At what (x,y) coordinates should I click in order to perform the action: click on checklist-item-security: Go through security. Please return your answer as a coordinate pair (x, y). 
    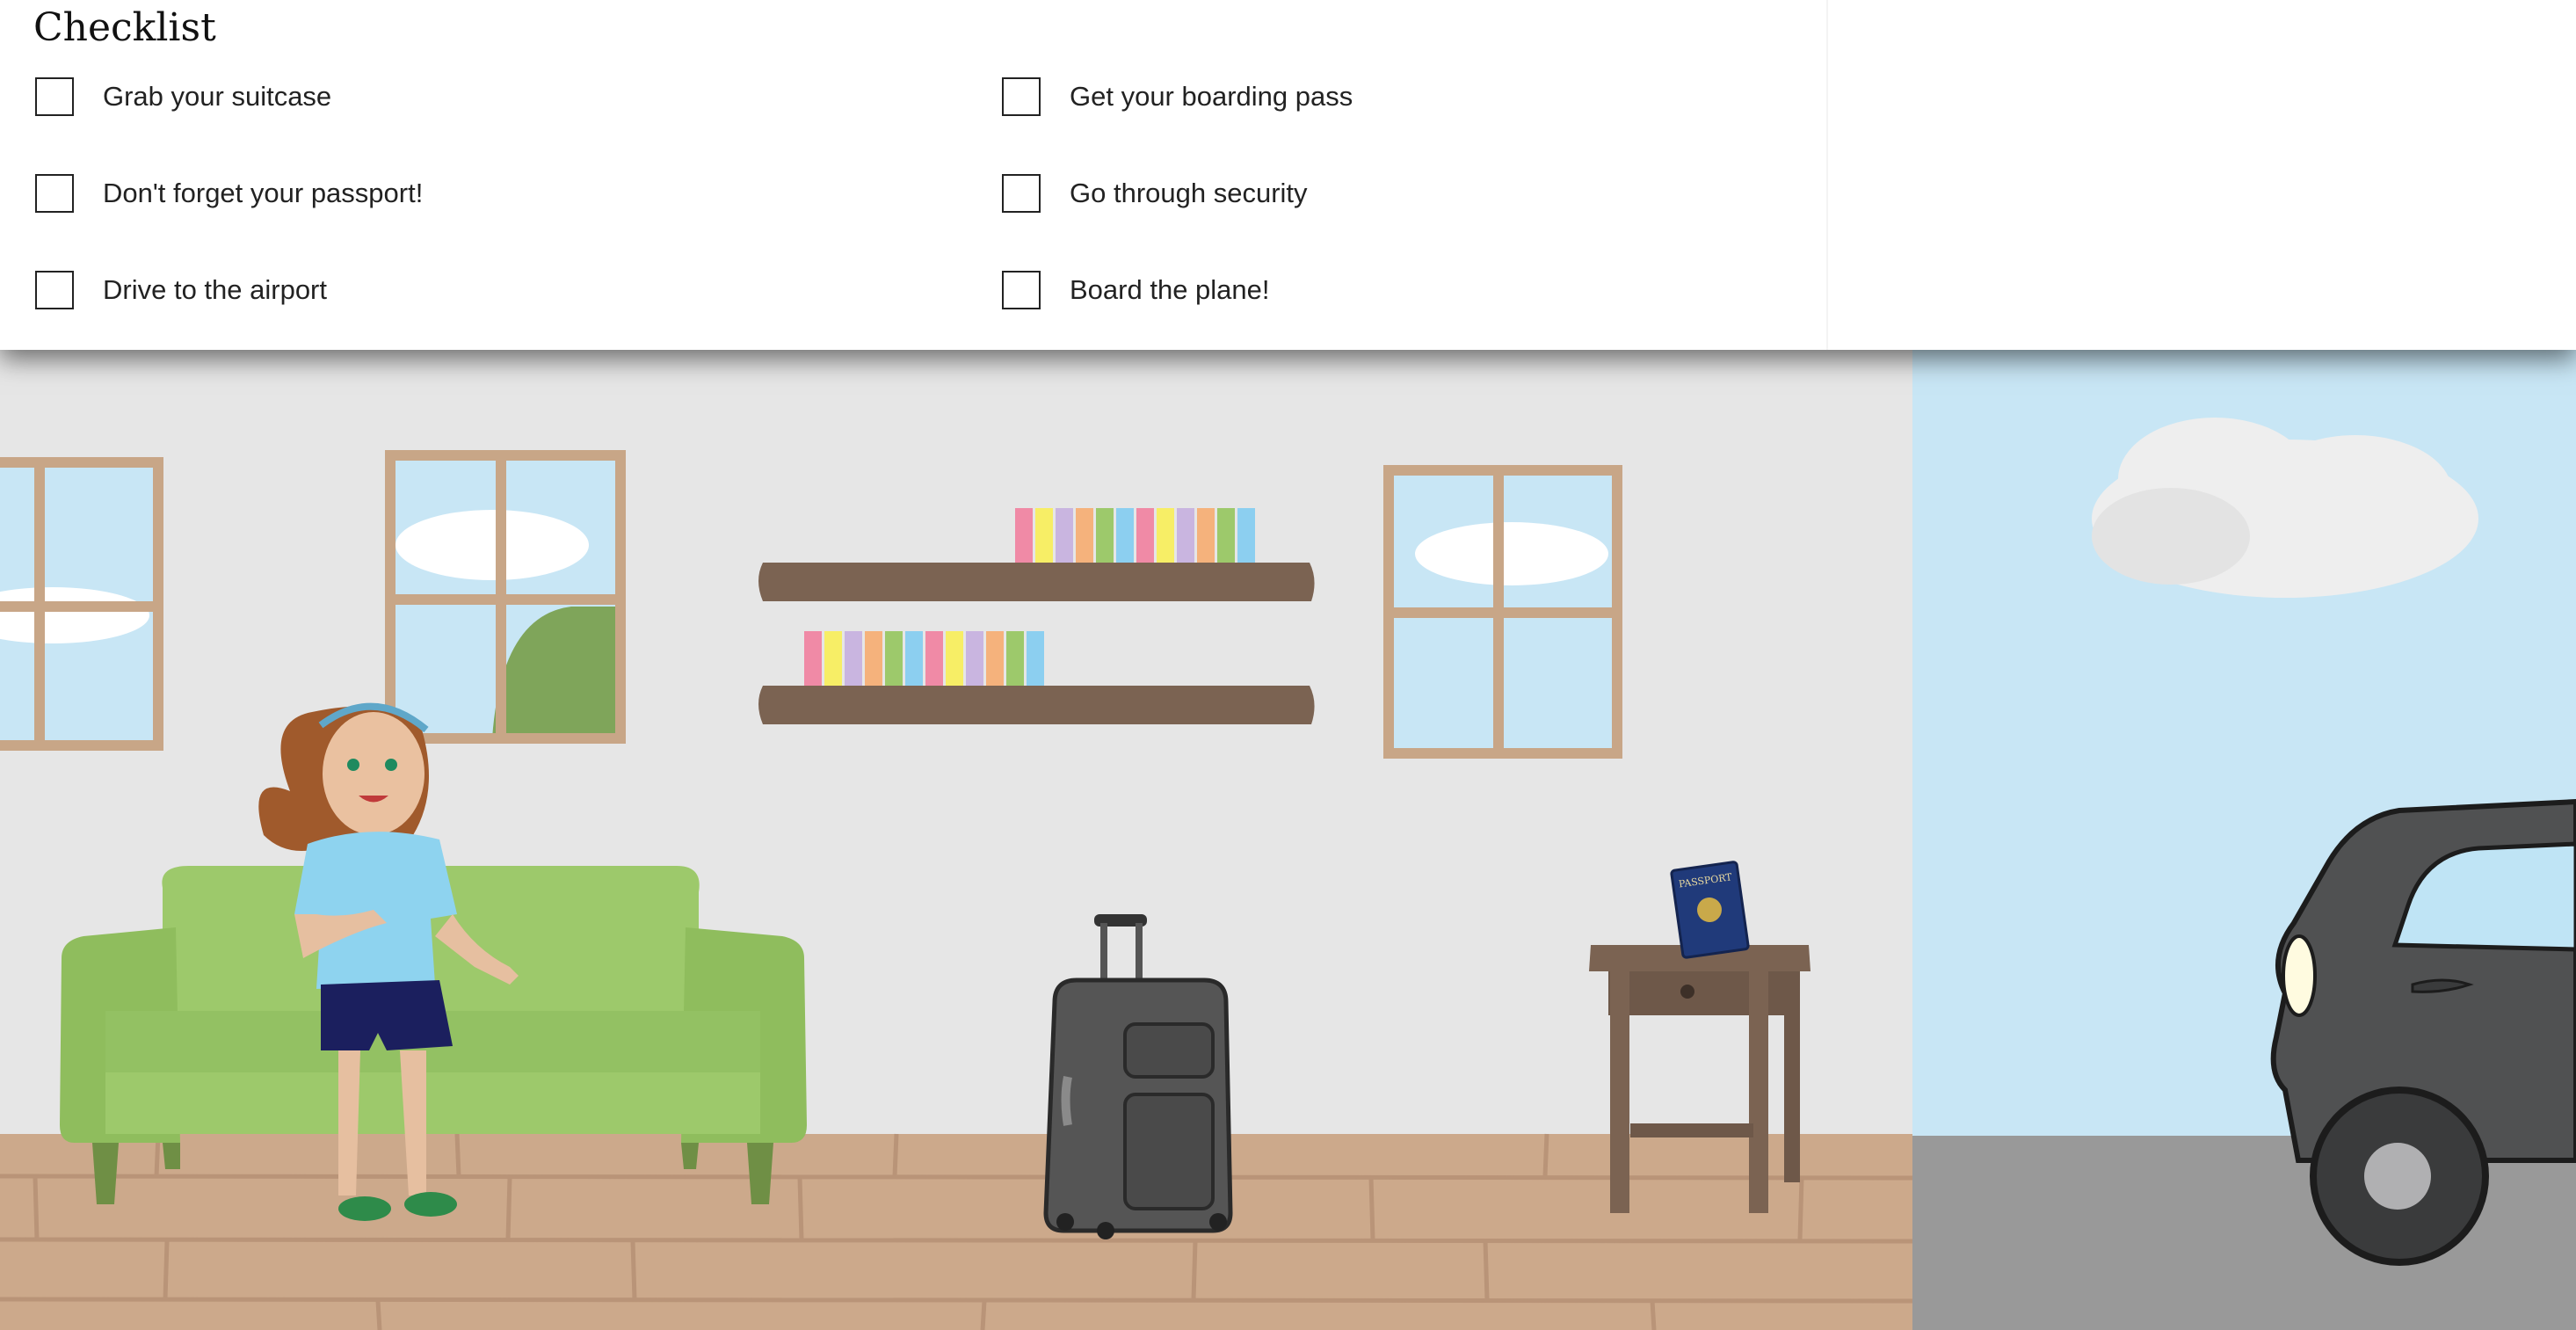
    Looking at the image, I should click on (1155, 193).